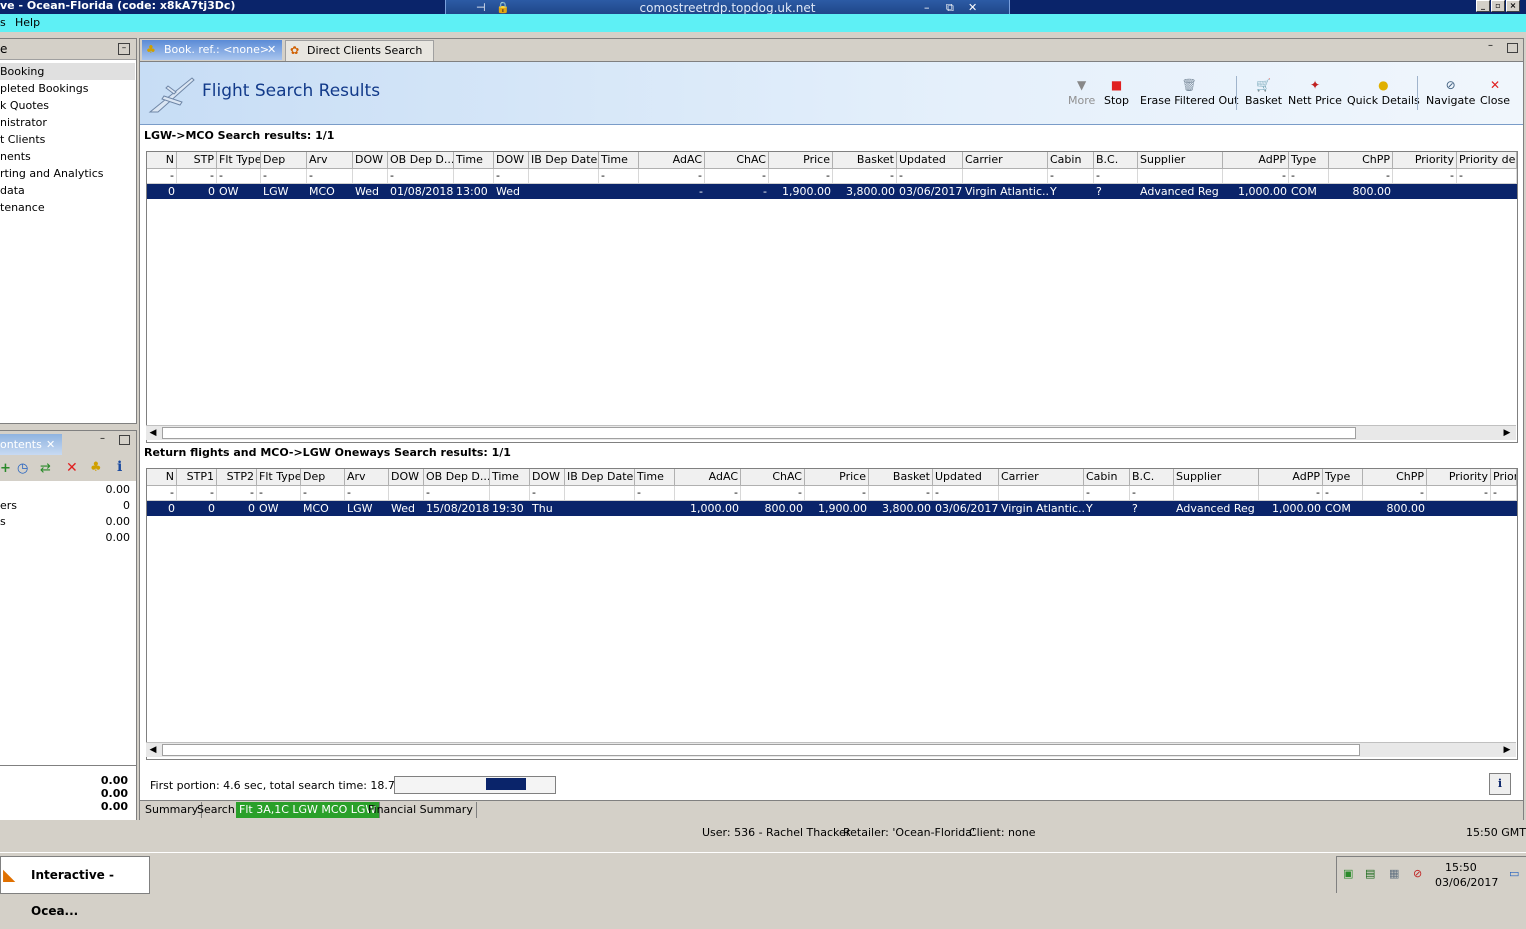 The image size is (1526, 929). Describe the element at coordinates (1425, 160) in the screenshot. I see `column-header: Priority` at that location.